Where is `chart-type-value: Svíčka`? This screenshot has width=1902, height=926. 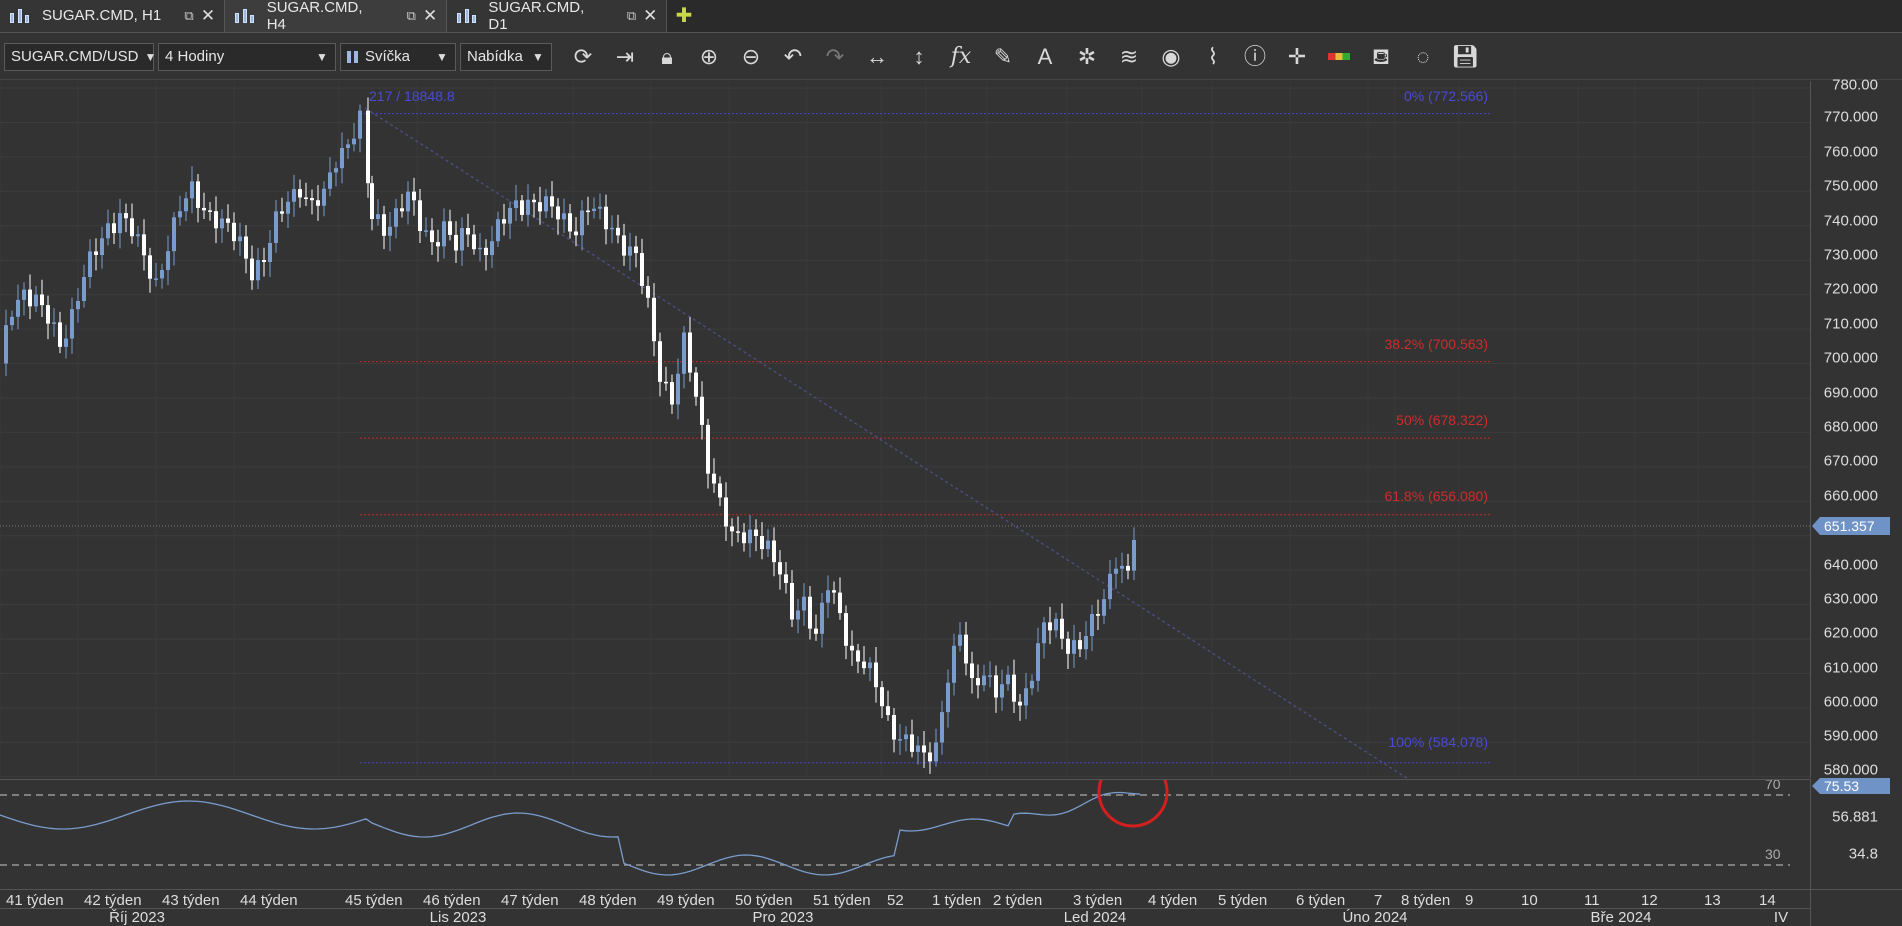
chart-type-value: Svíčka is located at coordinates (388, 56).